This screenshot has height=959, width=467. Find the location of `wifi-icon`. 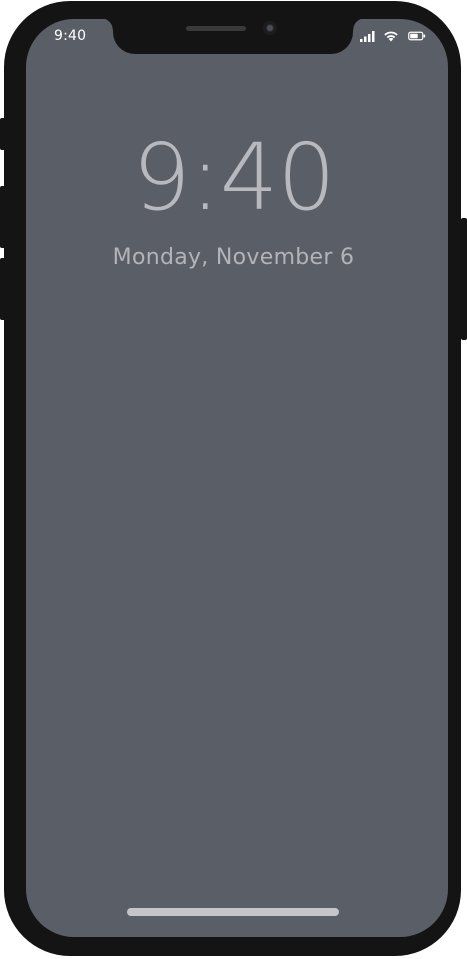

wifi-icon is located at coordinates (391, 36).